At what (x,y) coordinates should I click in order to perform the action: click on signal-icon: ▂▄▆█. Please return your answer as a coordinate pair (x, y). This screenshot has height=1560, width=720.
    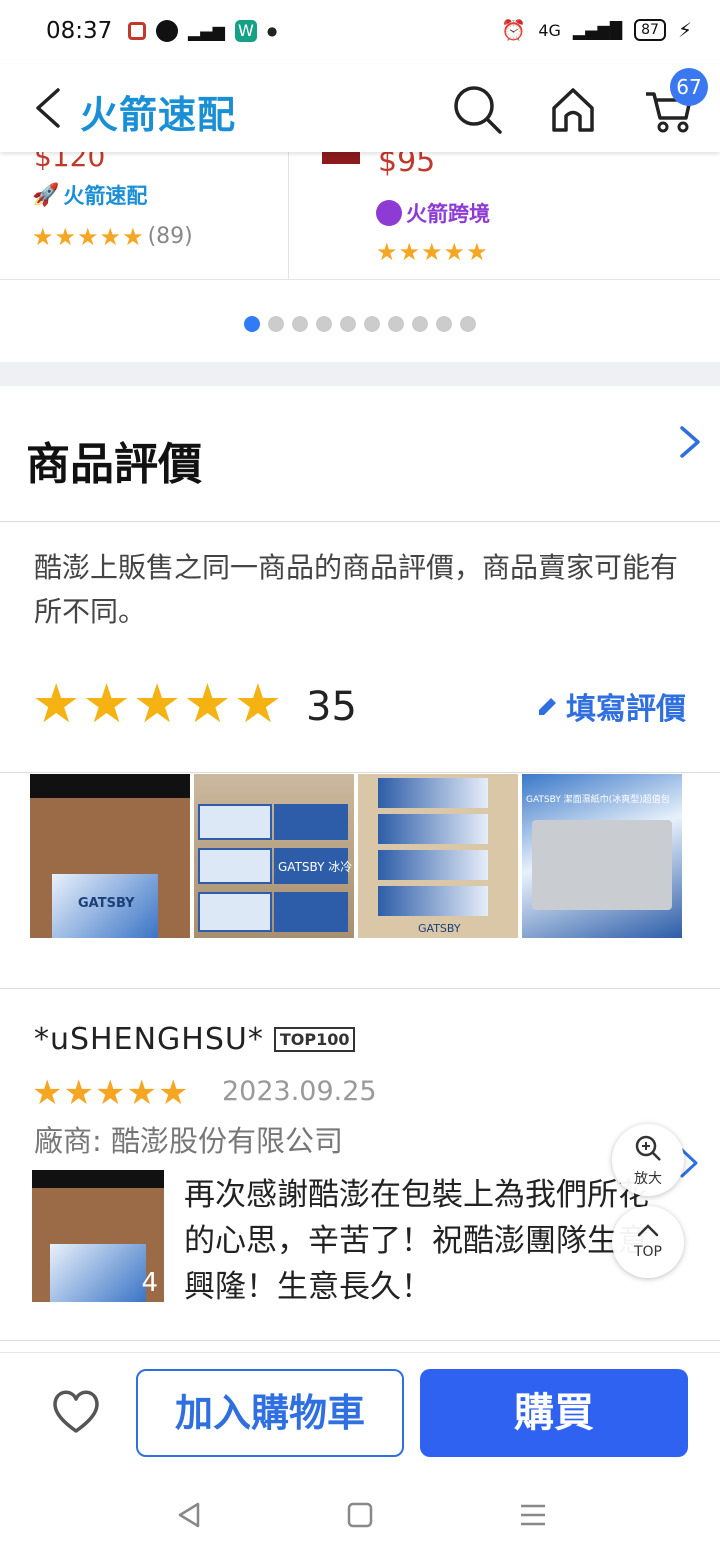
    Looking at the image, I should click on (597, 30).